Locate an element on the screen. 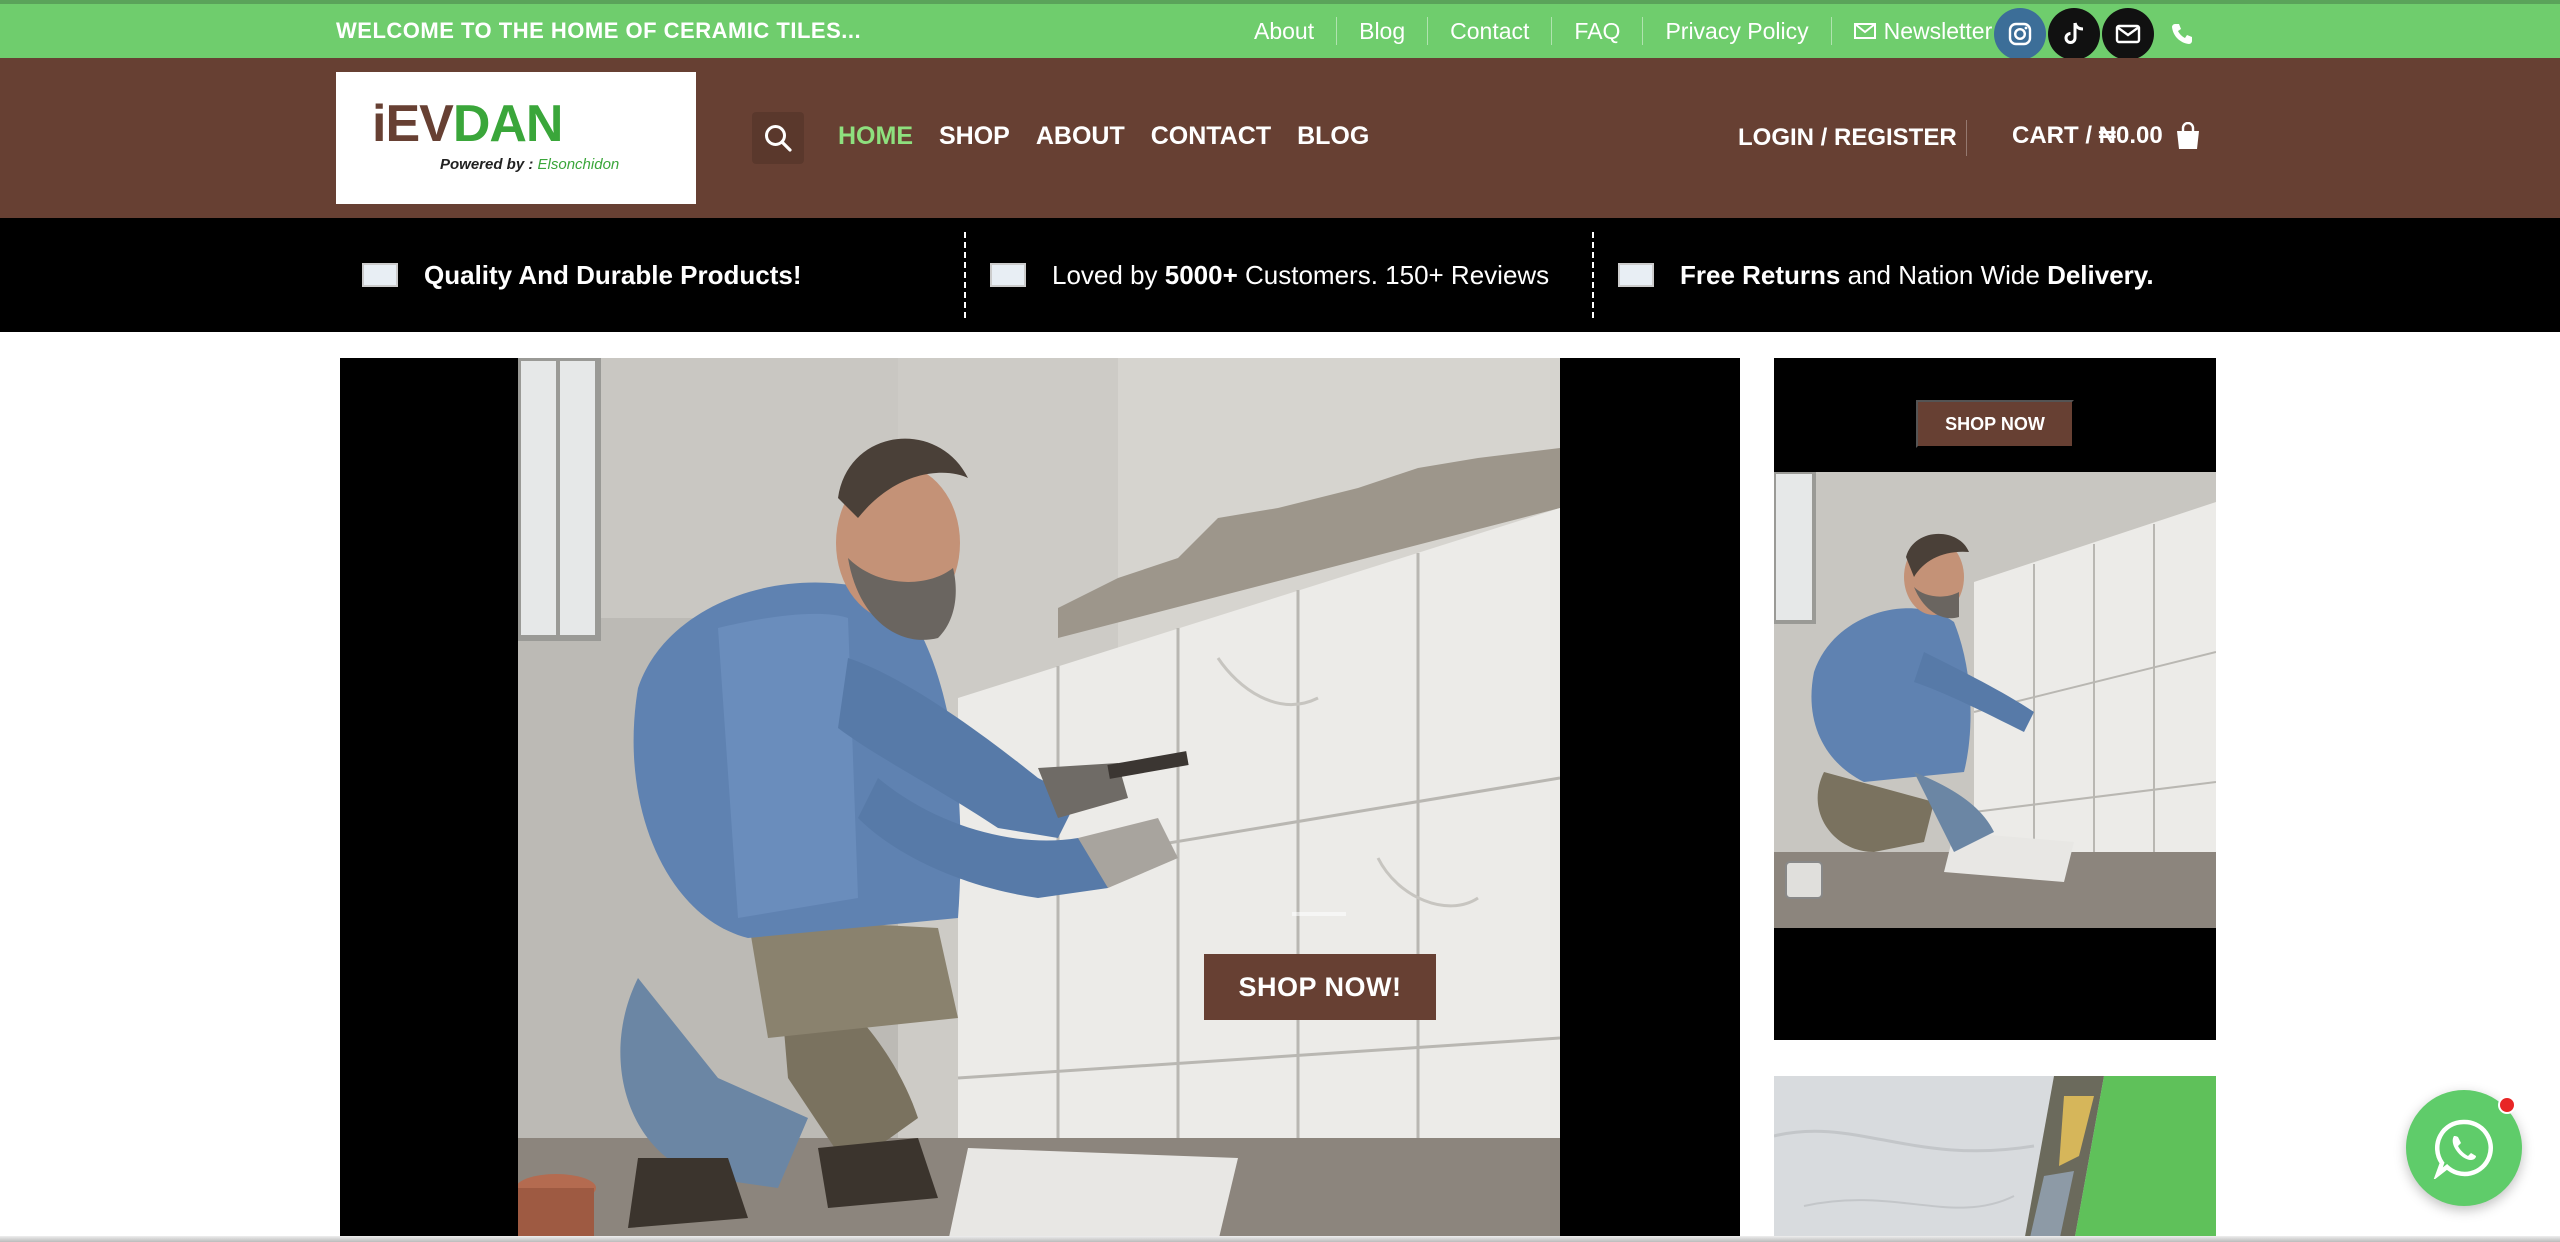 Image resolution: width=2560 pixels, height=1242 pixels. top-link-blog: Blog is located at coordinates (1381, 31).